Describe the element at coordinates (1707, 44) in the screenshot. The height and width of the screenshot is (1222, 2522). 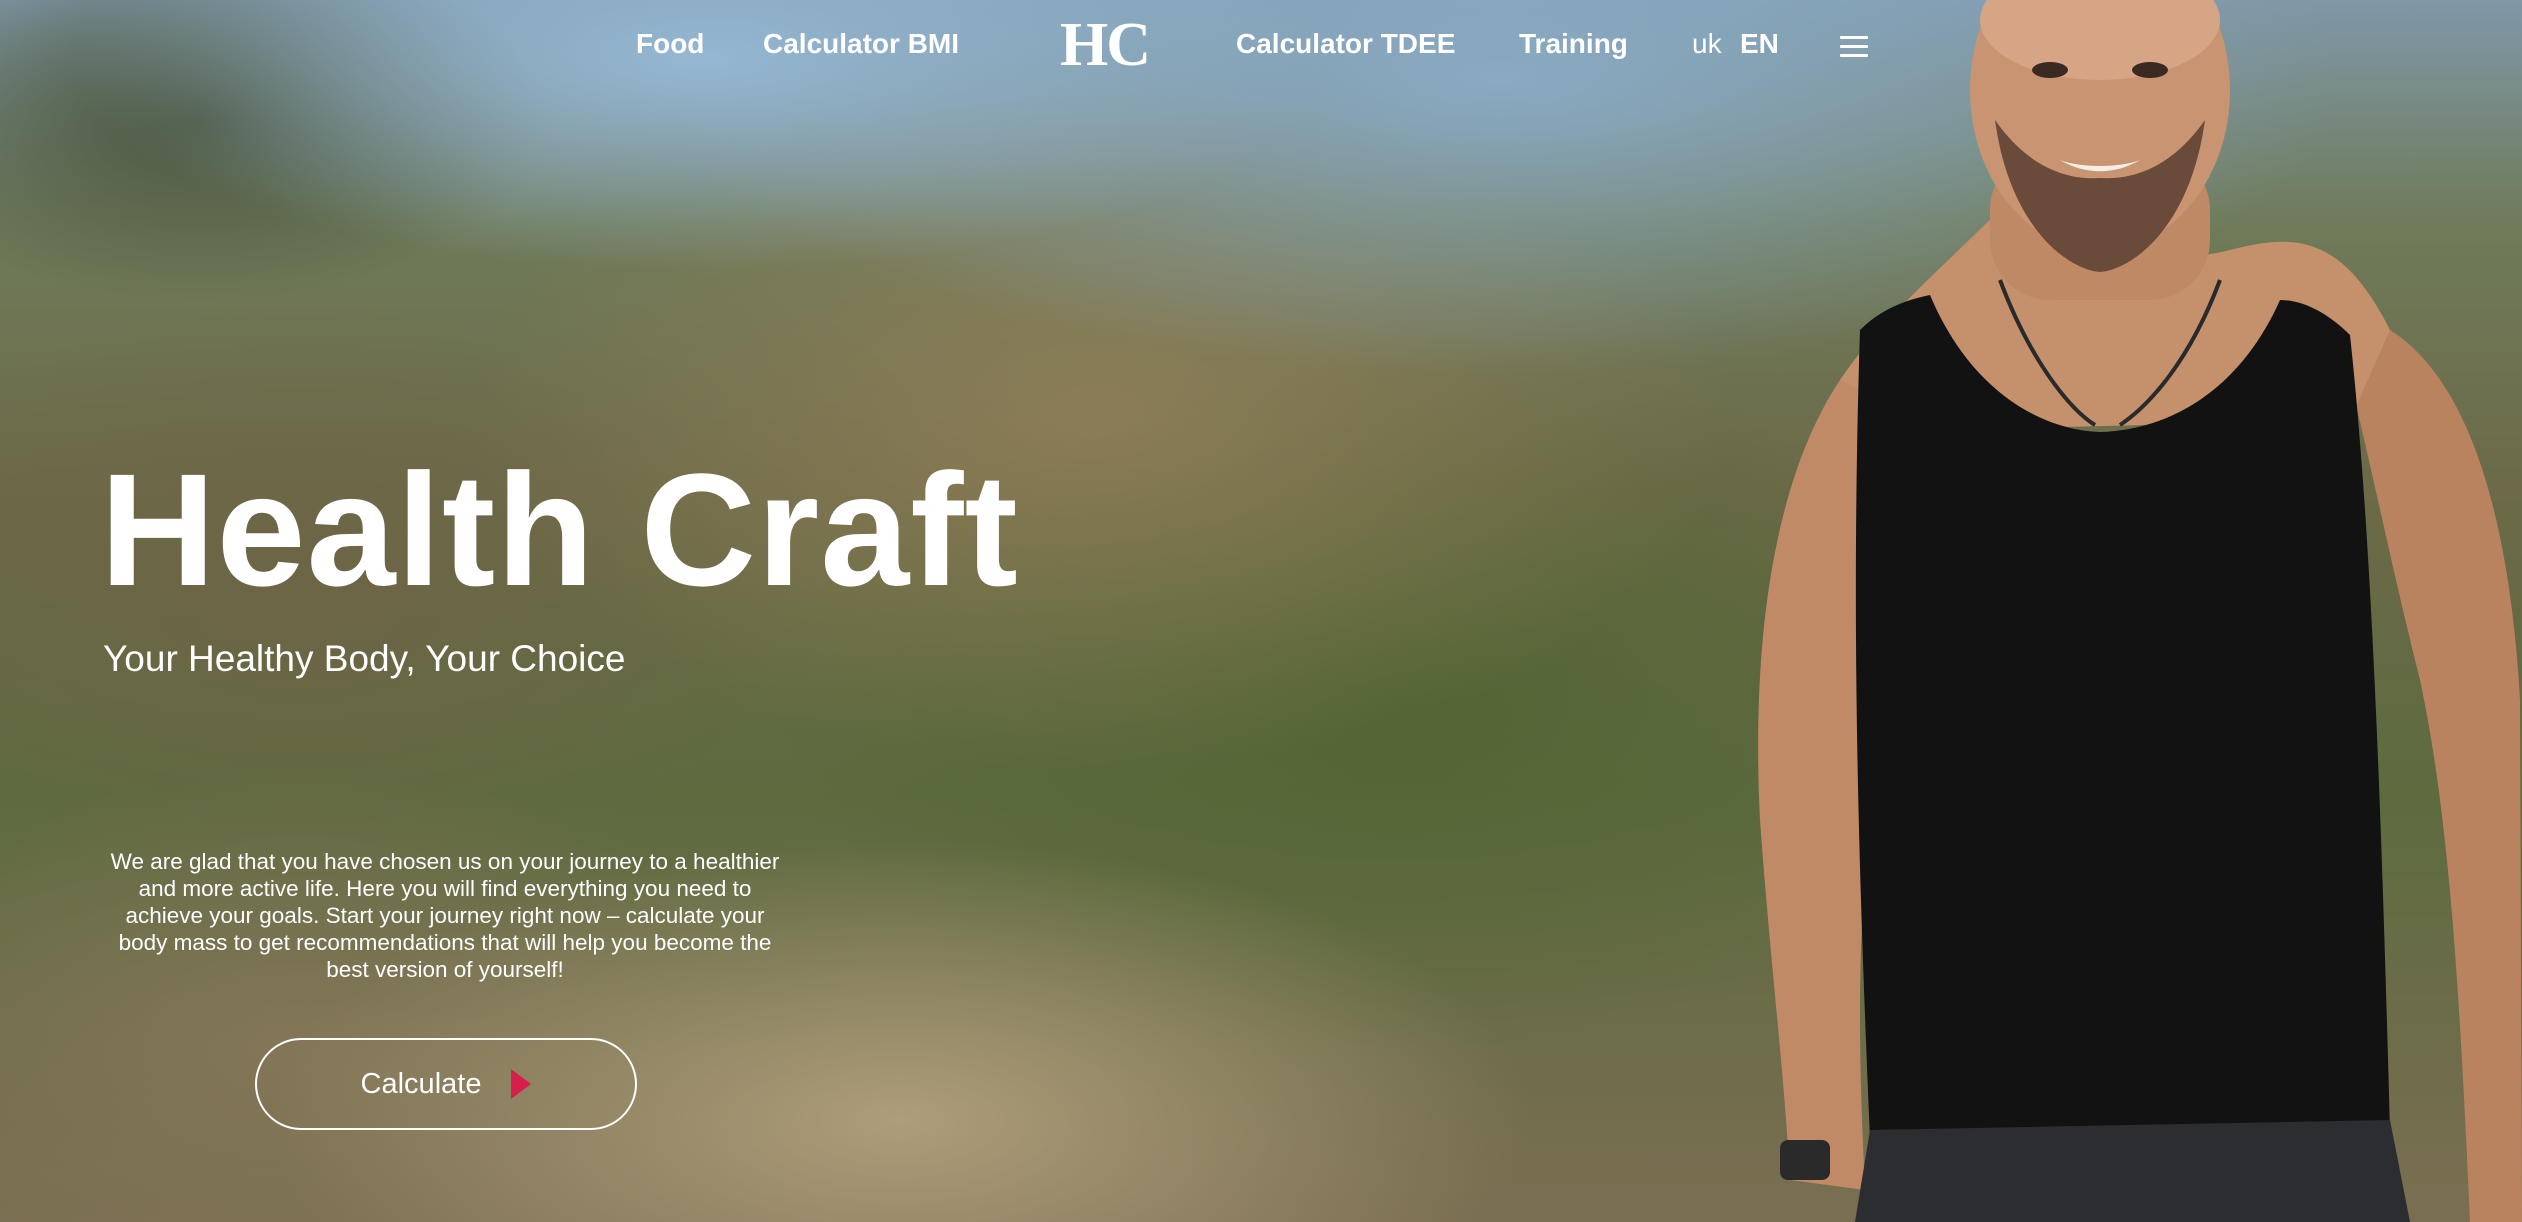
I see `language-uk-option: uk` at that location.